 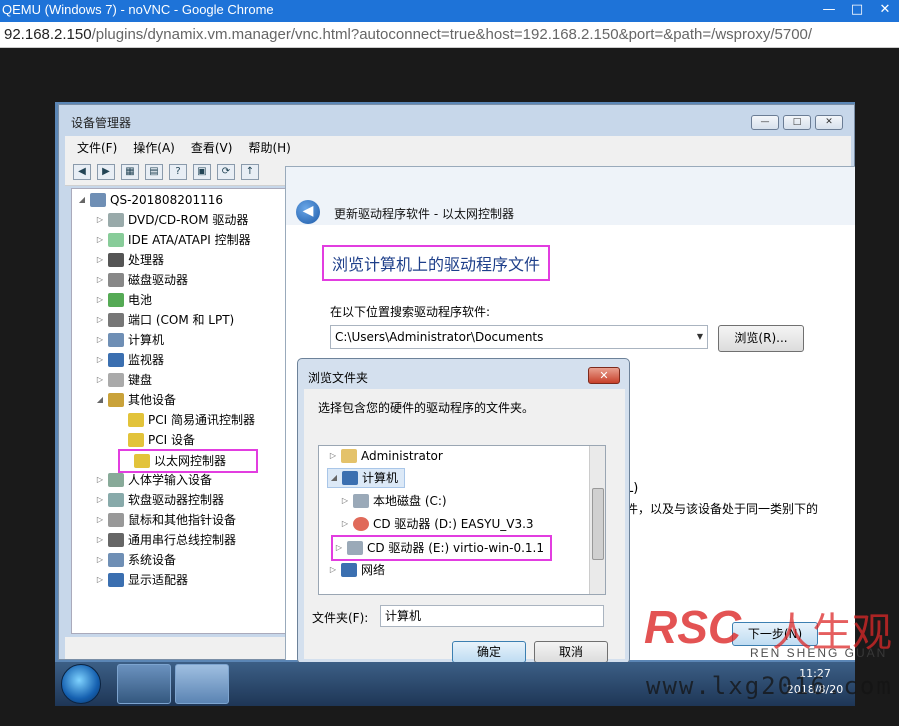 I want to click on forward-arrow-icon: ▶, so click(x=106, y=171).